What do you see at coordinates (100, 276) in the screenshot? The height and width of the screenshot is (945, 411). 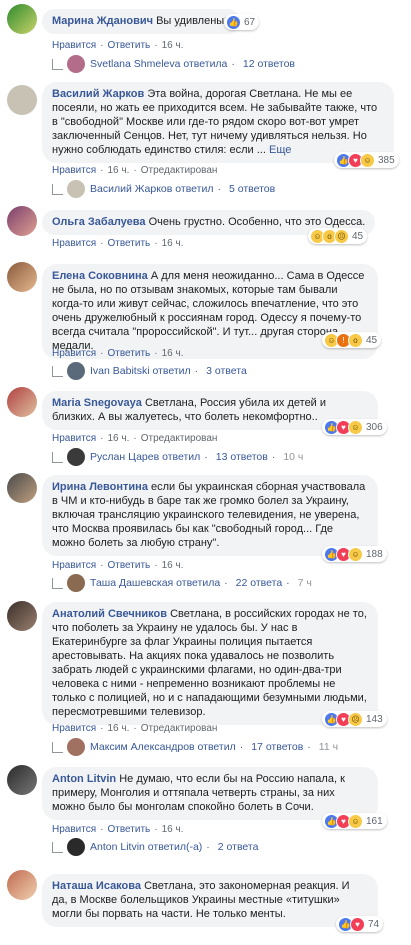 I see `comment-author: Елена Соковнина` at bounding box center [100, 276].